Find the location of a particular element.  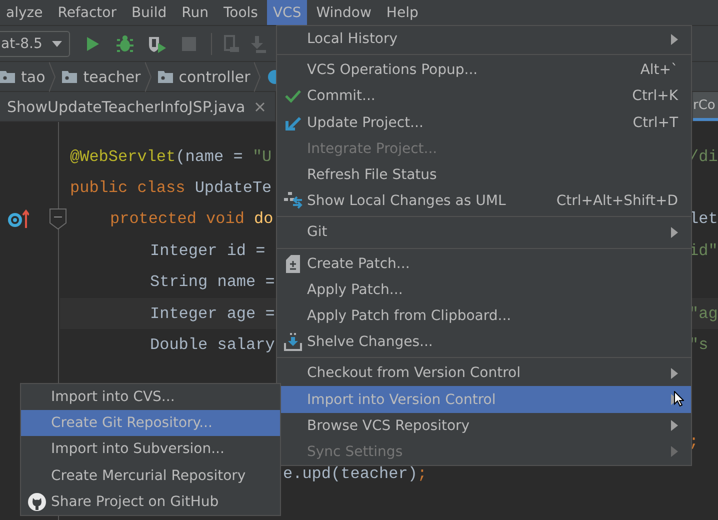

breadcrumb-item: teacher is located at coordinates (103, 77).